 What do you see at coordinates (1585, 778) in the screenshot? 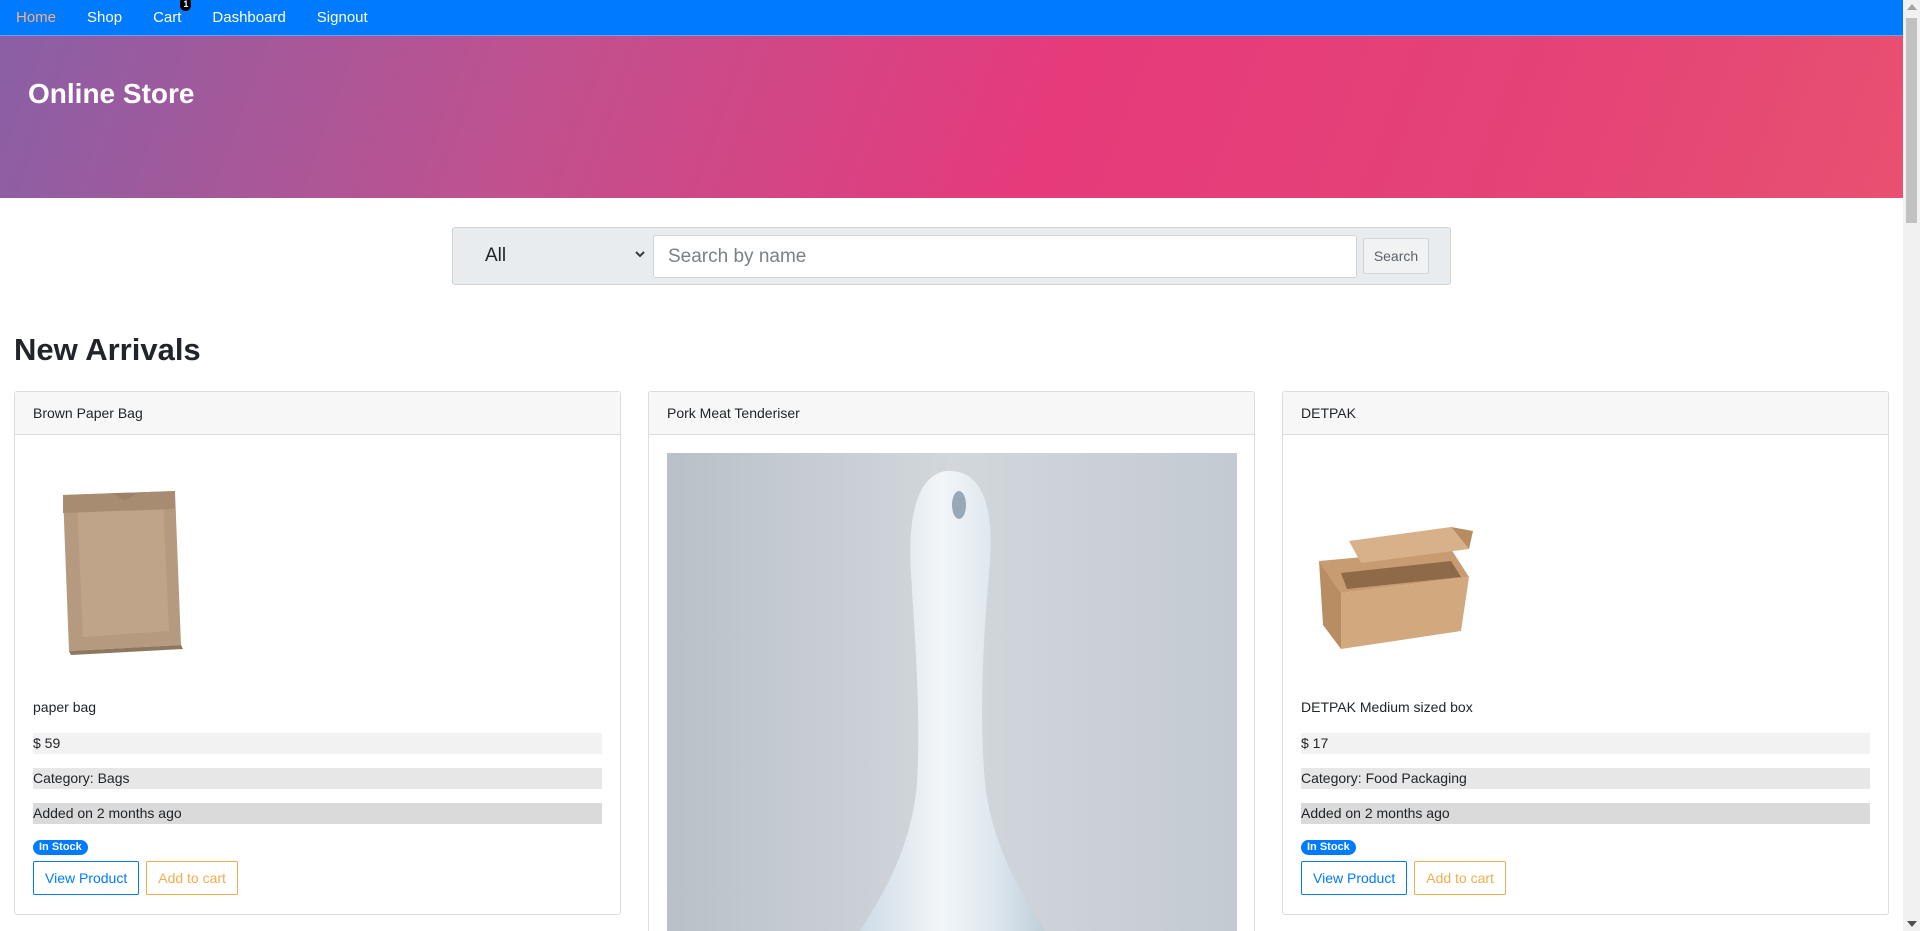
I see `product-category: Category: Food Packaging` at bounding box center [1585, 778].